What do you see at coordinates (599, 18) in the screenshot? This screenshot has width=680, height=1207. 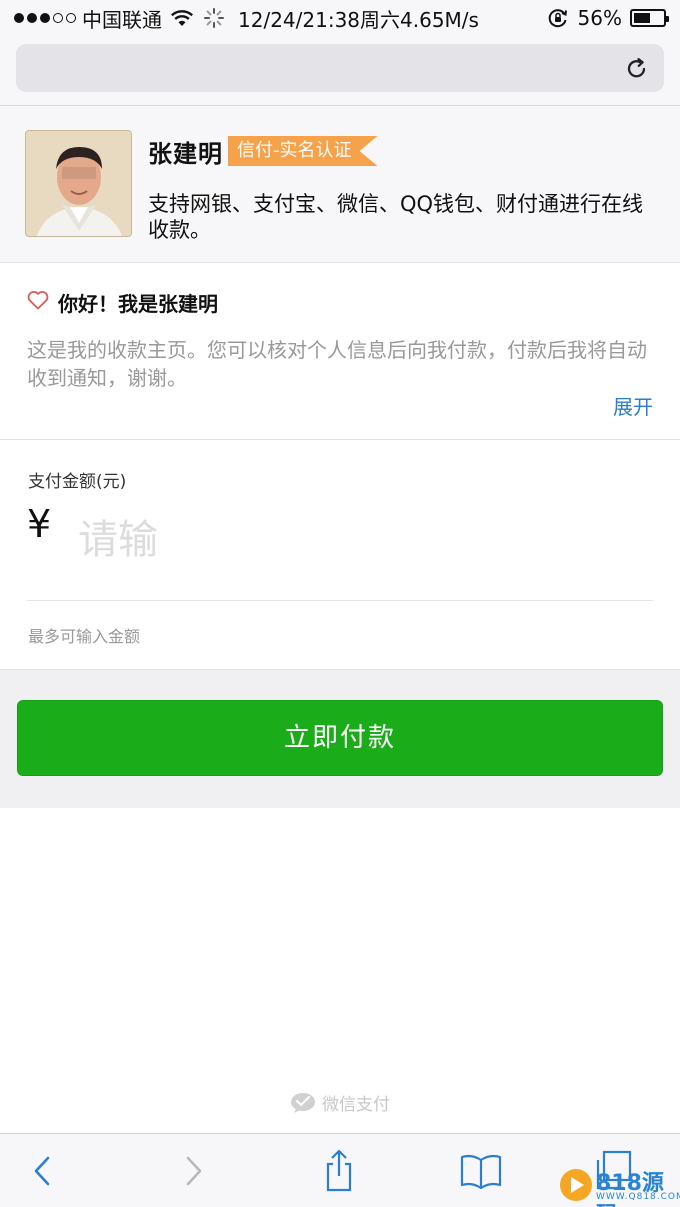 I see `battery-percent: 56%` at bounding box center [599, 18].